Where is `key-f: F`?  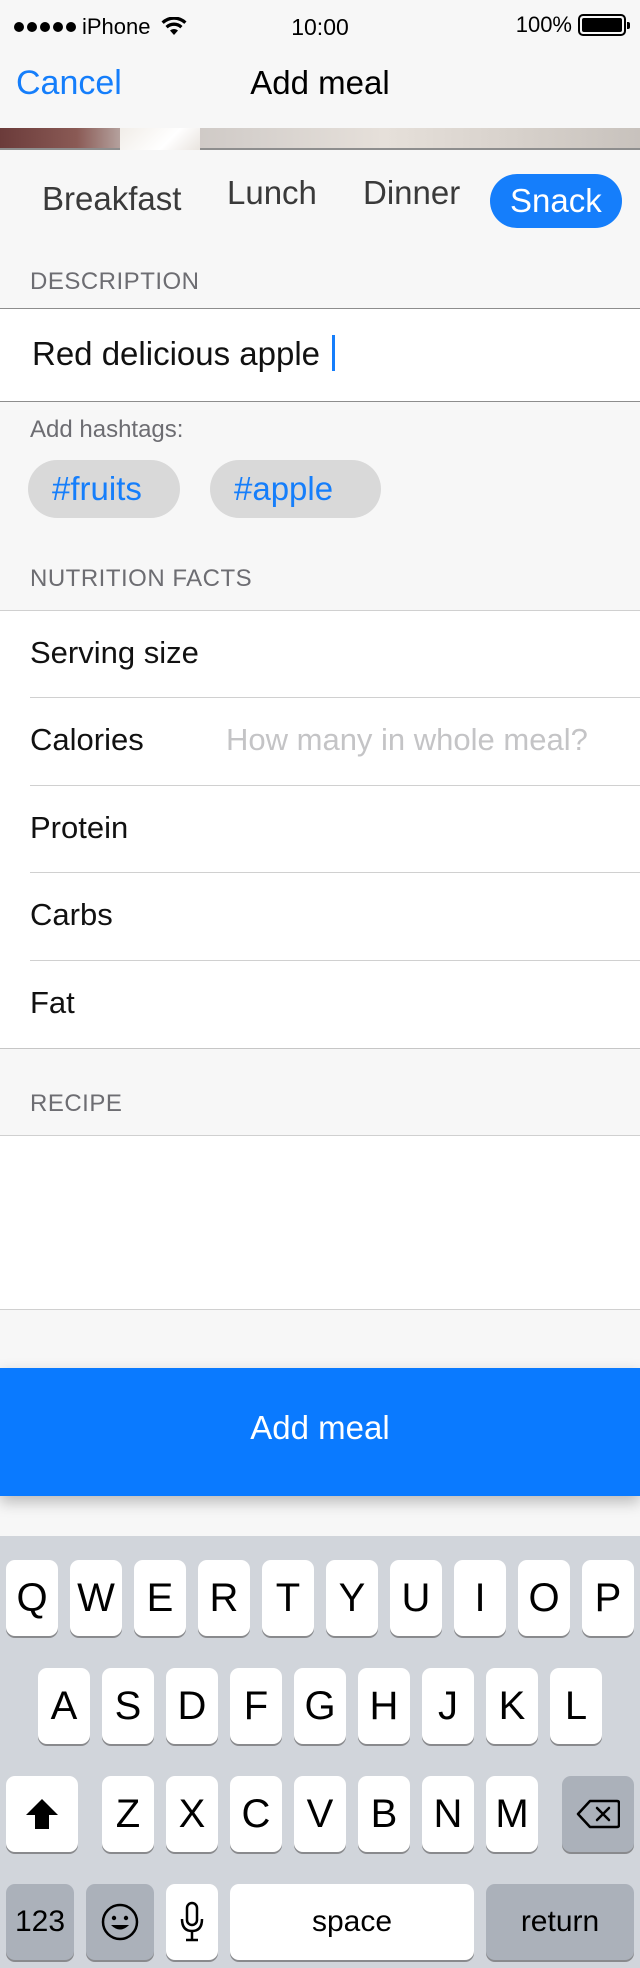 key-f: F is located at coordinates (256, 1706).